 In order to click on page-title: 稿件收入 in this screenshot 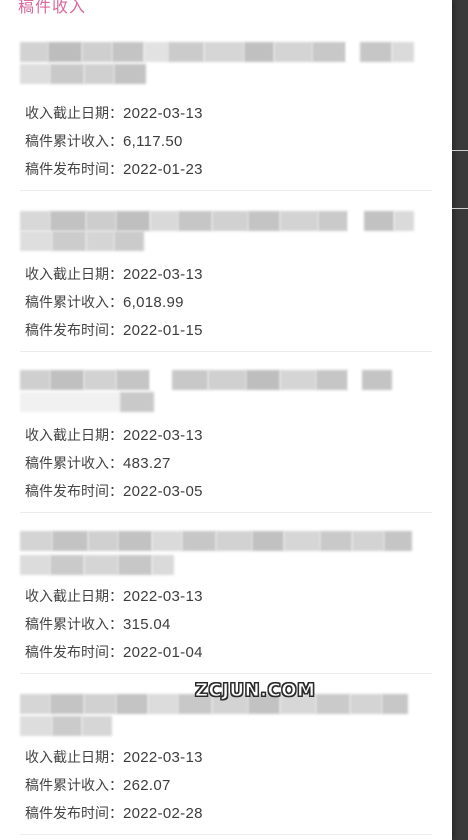, I will do `click(52, 8)`.